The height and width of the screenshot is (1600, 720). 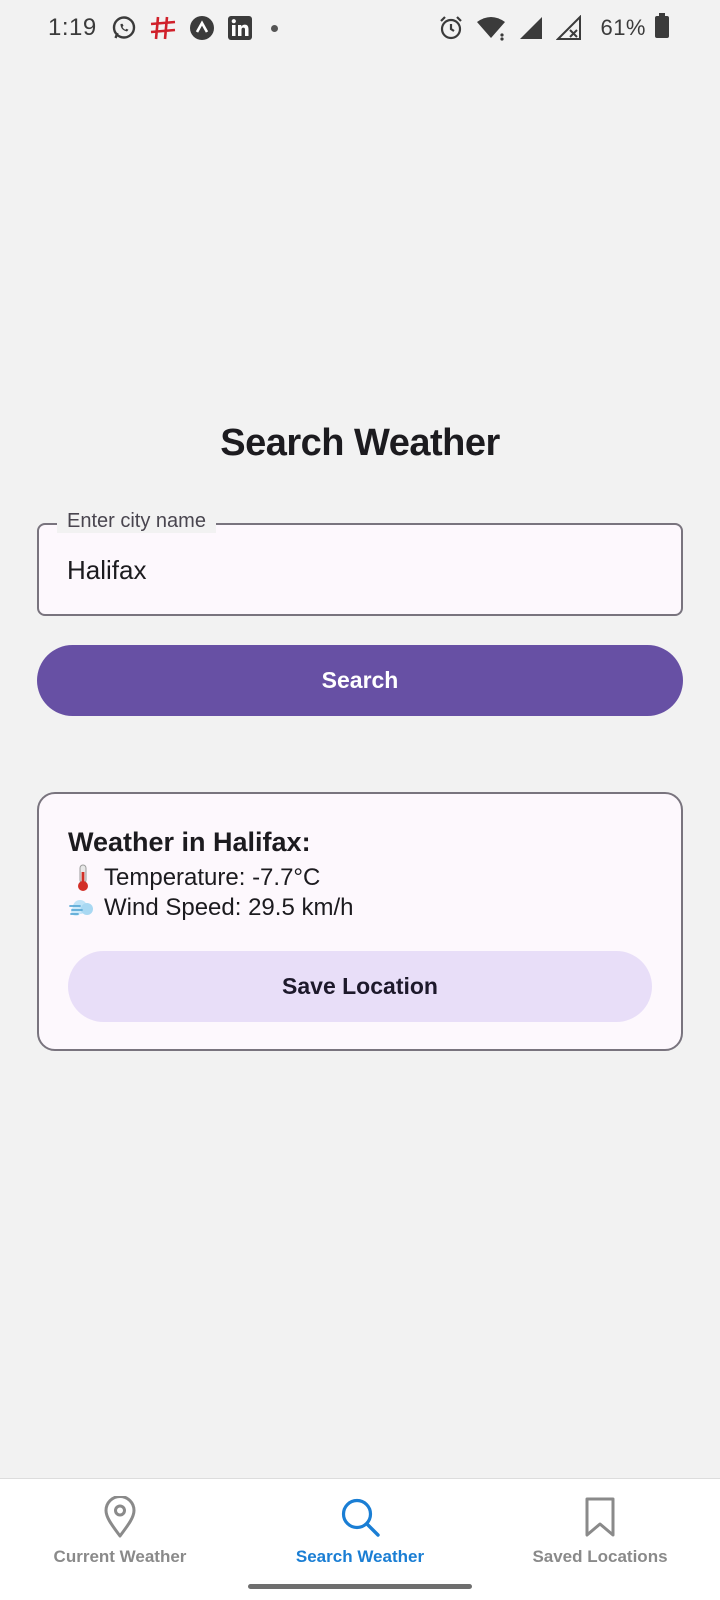 I want to click on home-indicator, so click(x=360, y=1586).